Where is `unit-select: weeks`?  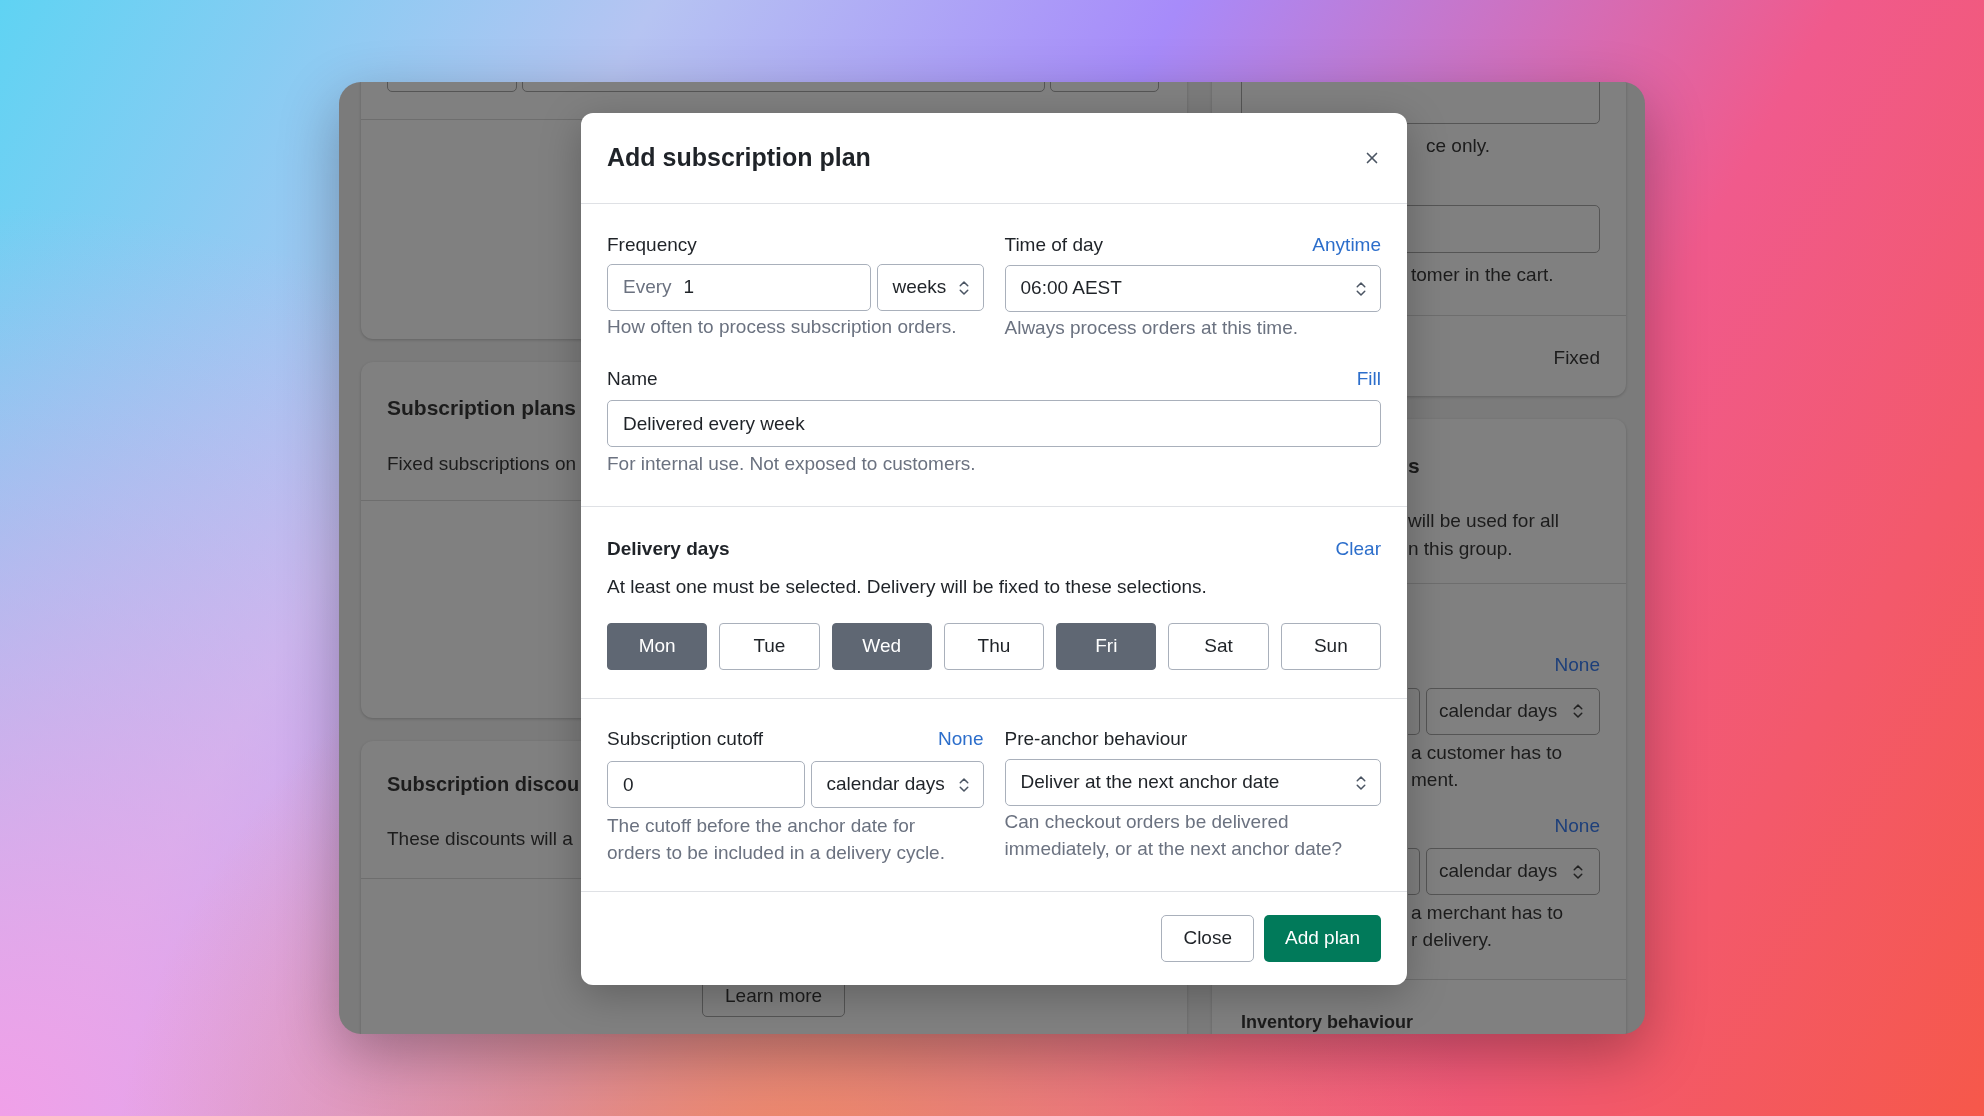 unit-select: weeks is located at coordinates (930, 287).